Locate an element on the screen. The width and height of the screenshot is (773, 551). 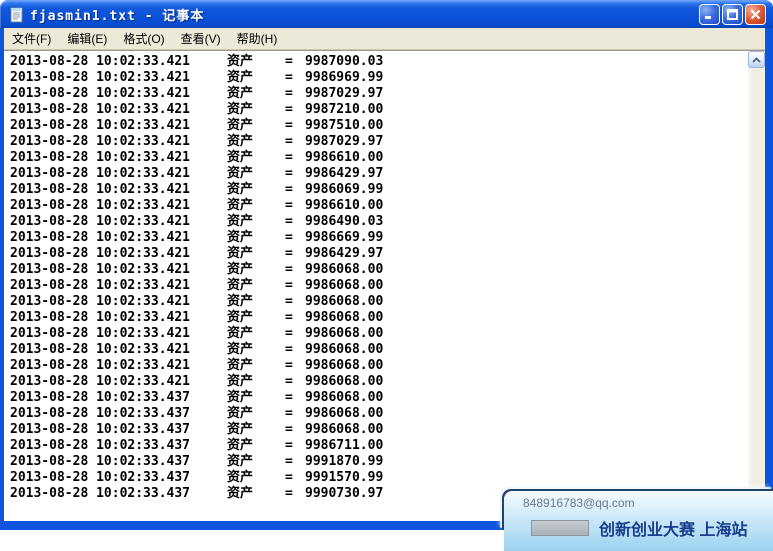
log-line: 2013-08-28 10:02:33.437 资产 = 9986711.00 is located at coordinates (197, 445).